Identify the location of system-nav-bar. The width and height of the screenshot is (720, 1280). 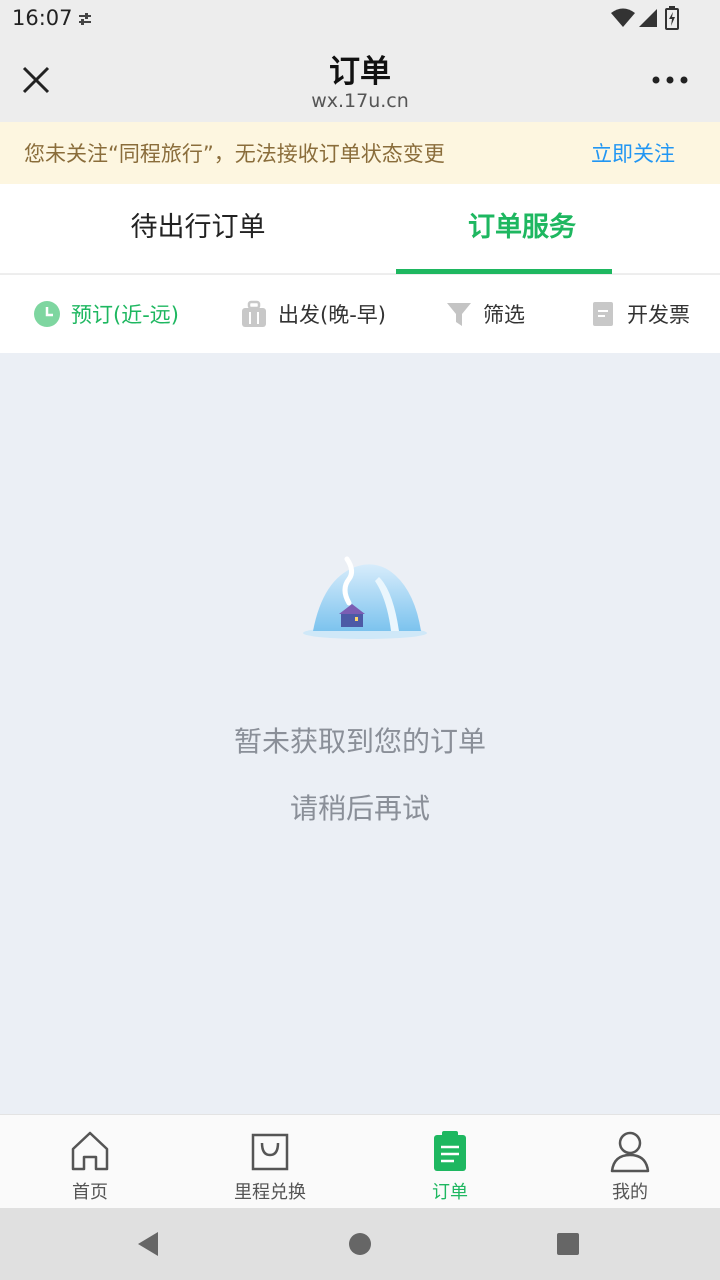
(360, 1244).